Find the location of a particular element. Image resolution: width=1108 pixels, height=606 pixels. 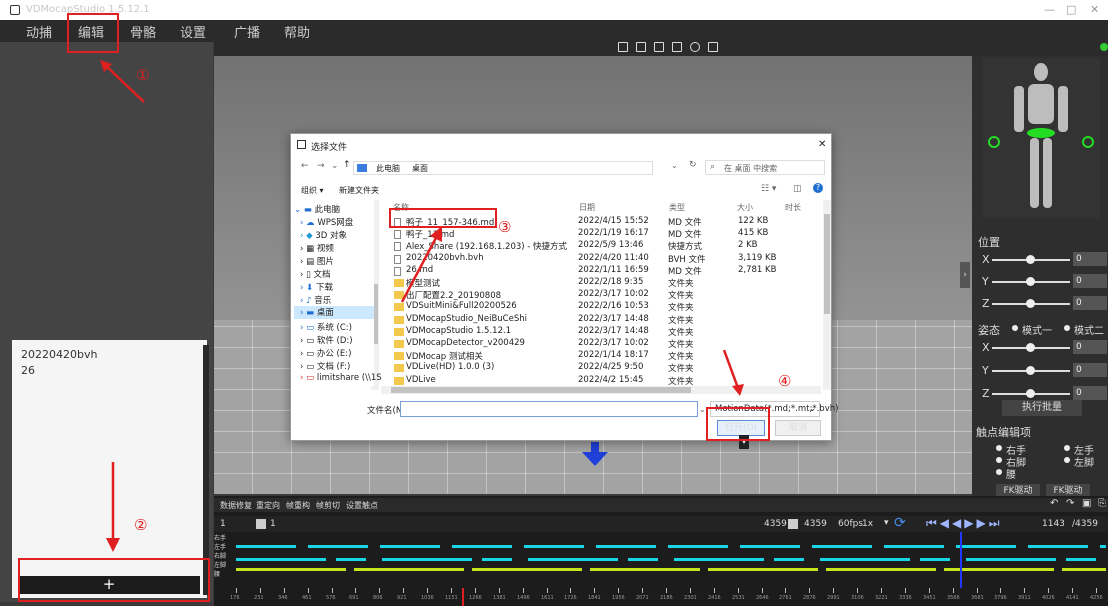

folder-icon is located at coordinates (399, 320).